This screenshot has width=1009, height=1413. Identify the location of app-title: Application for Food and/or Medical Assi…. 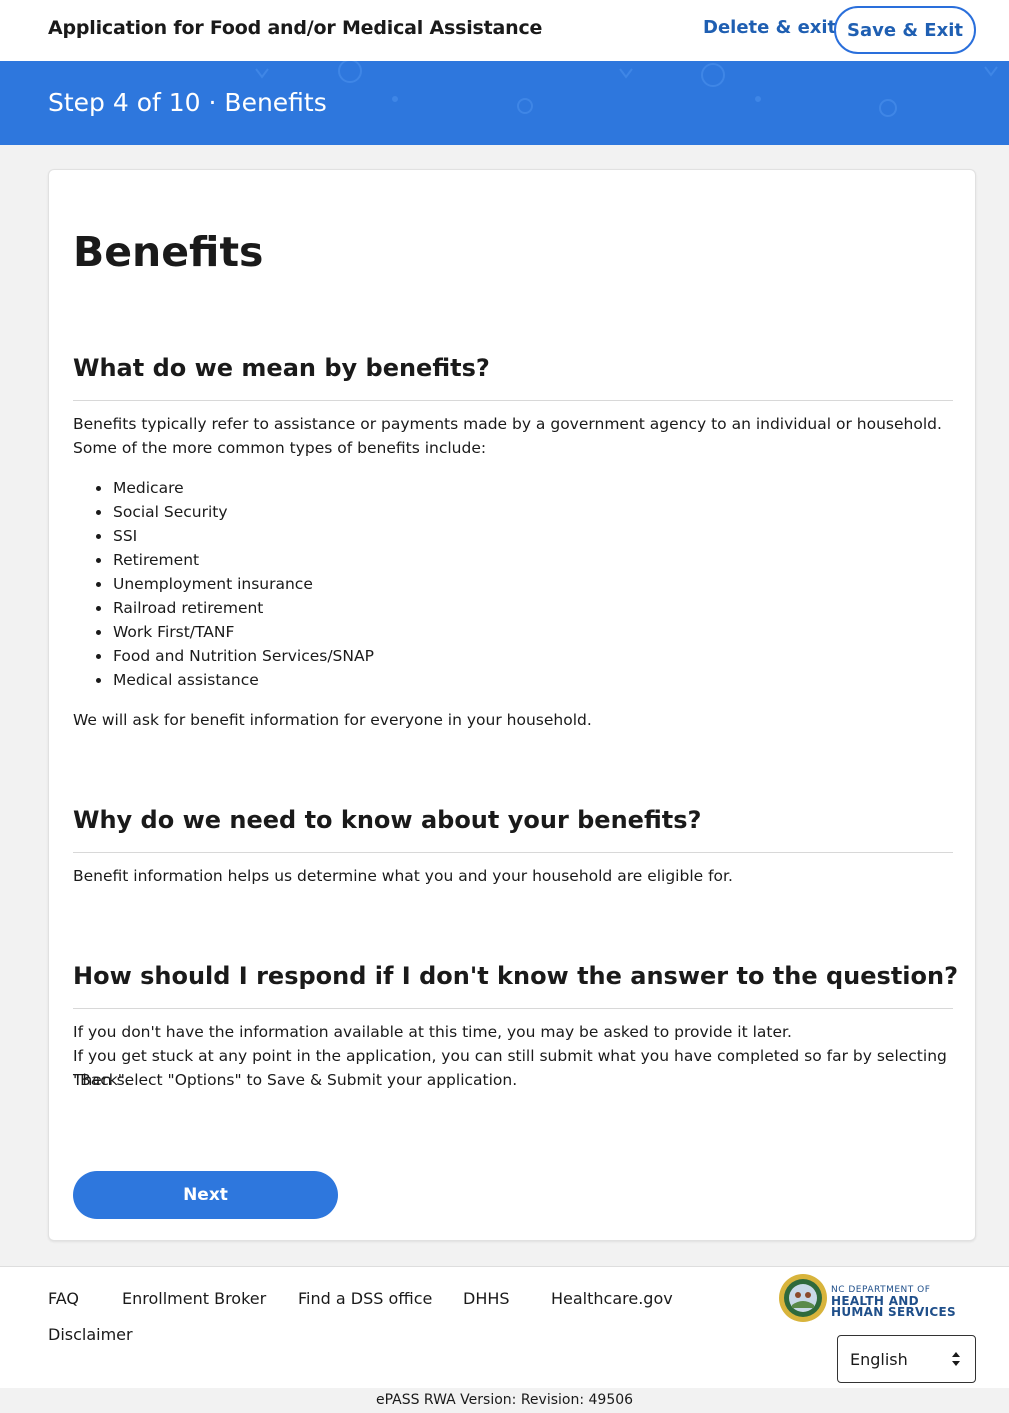
(295, 28).